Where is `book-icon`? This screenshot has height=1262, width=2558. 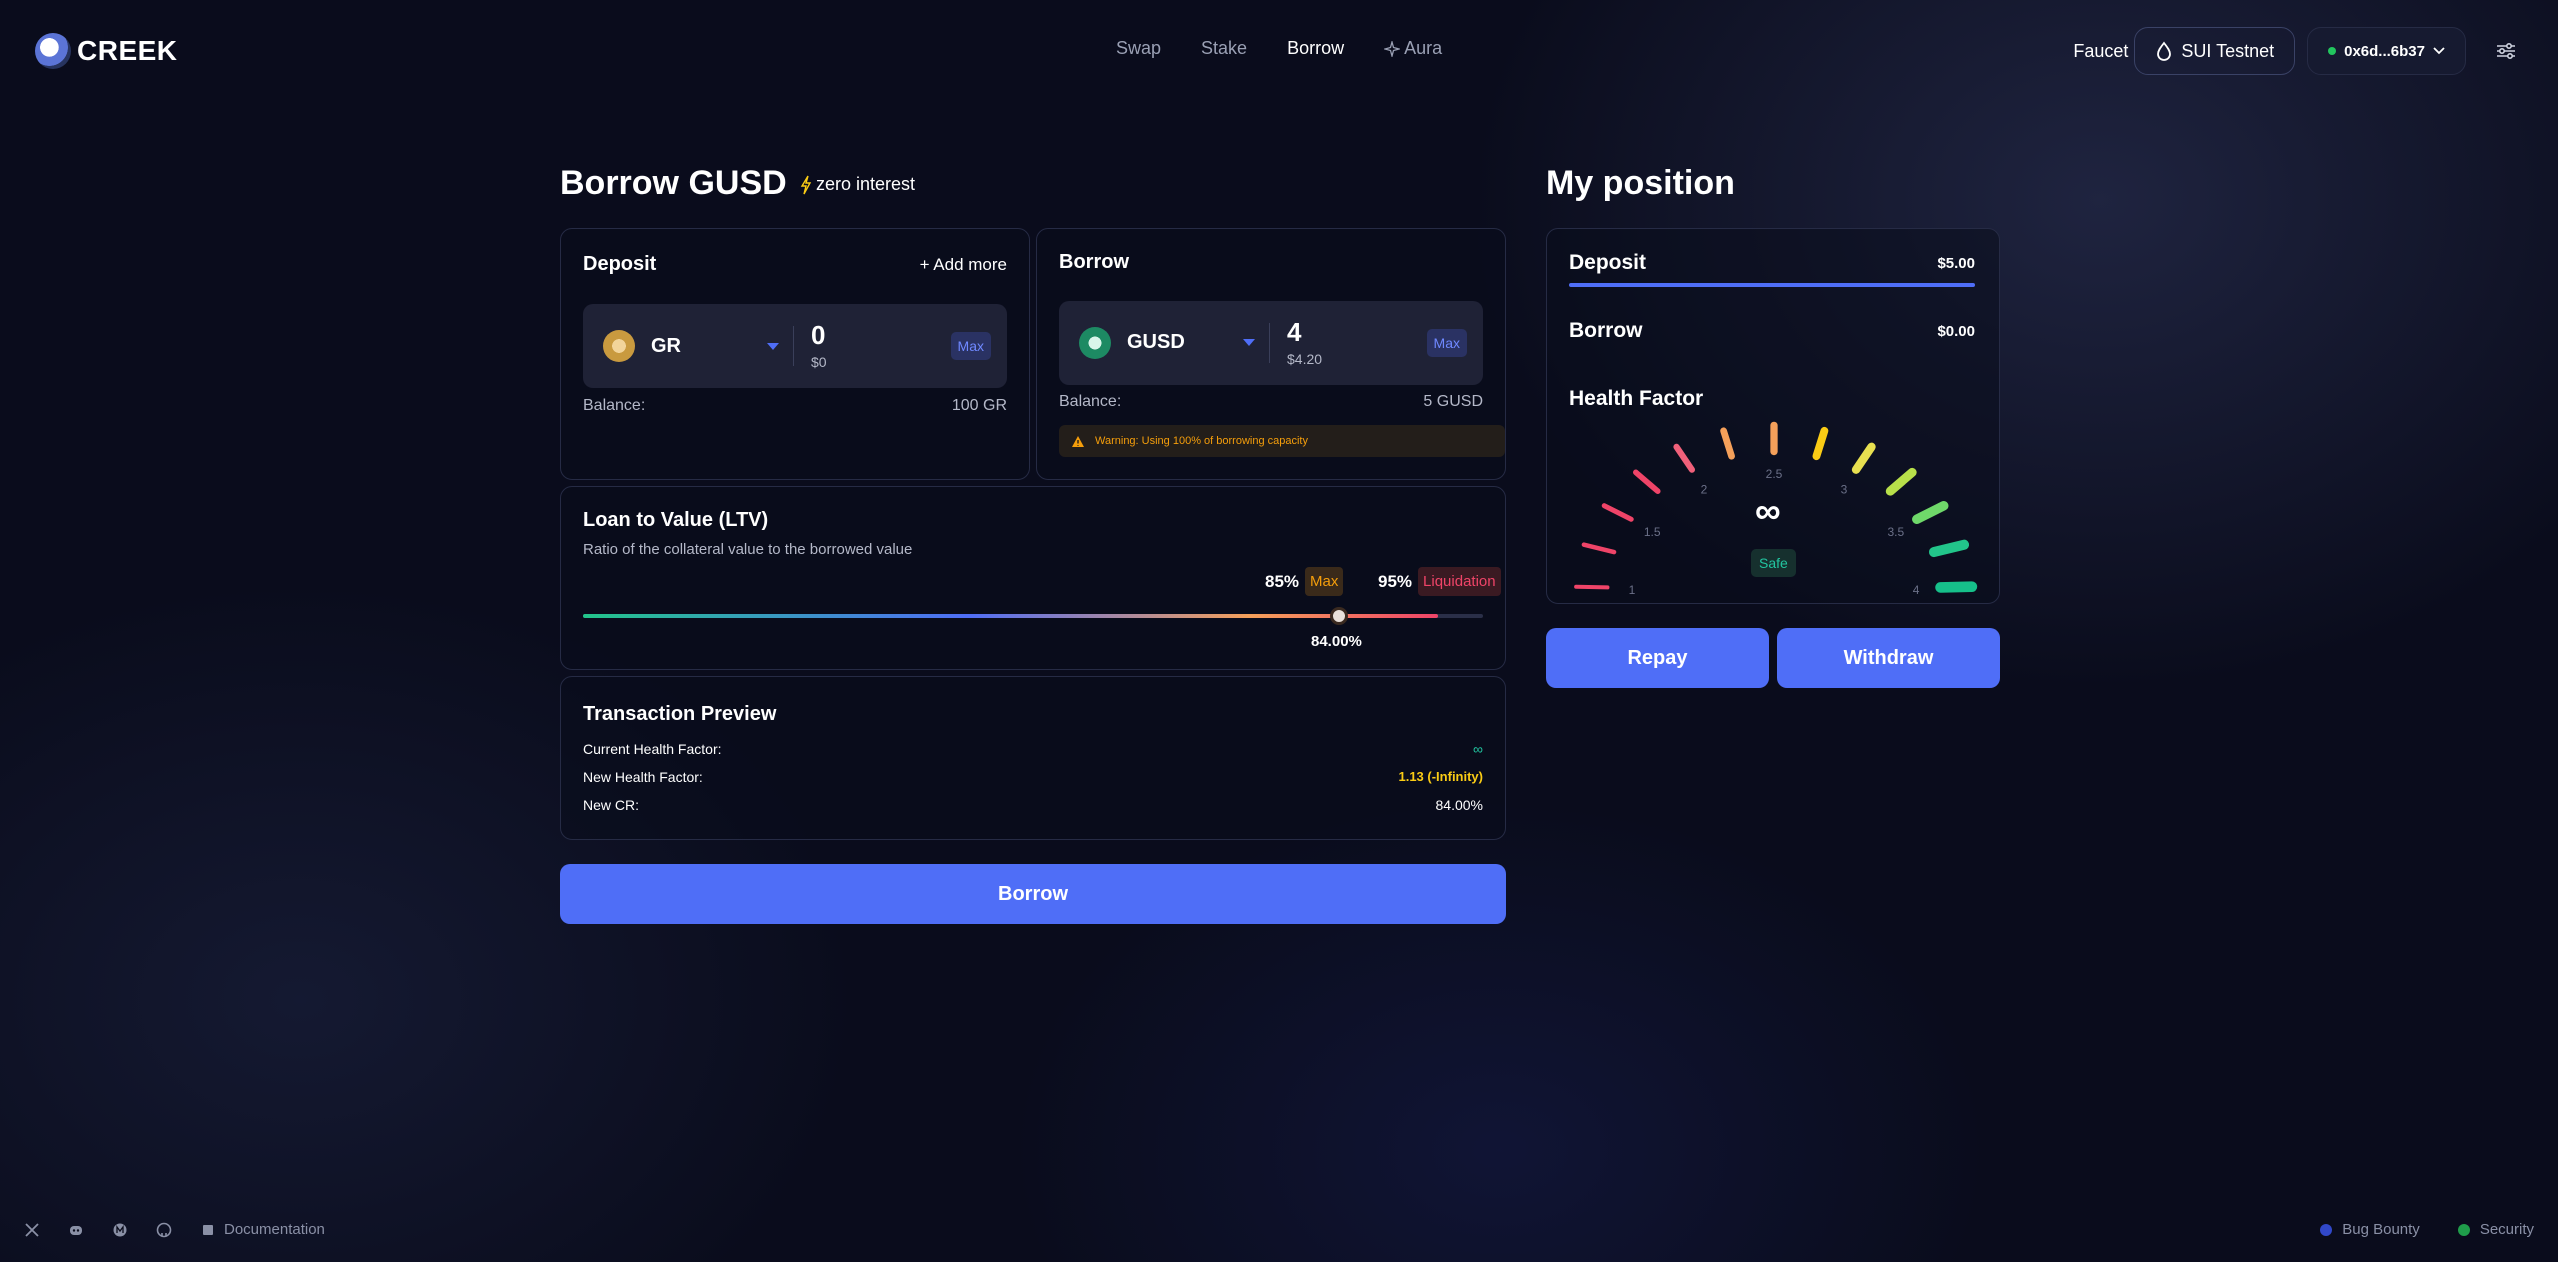
book-icon is located at coordinates (208, 1229).